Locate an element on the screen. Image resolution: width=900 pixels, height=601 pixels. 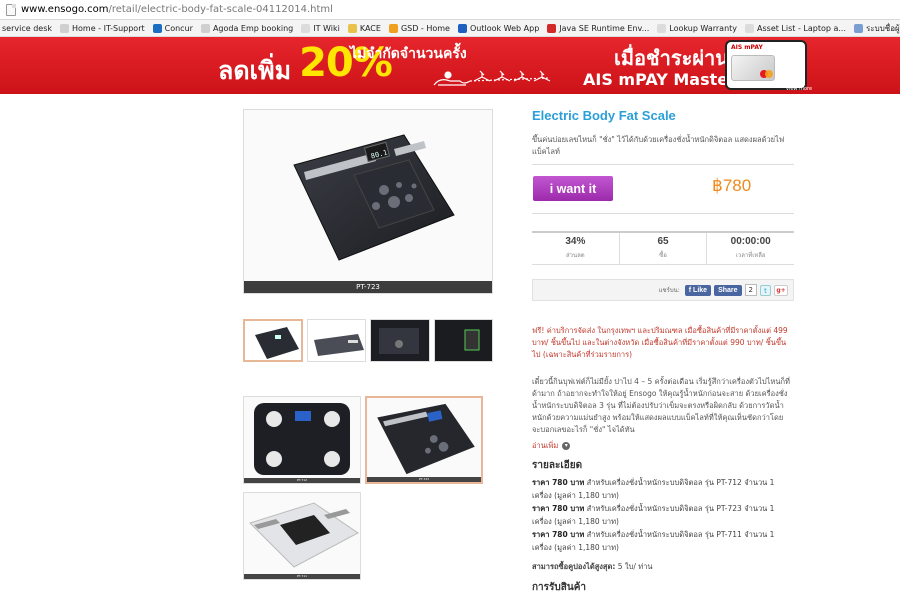
url-host: www.ensogo.com is located at coordinates (65, 9).